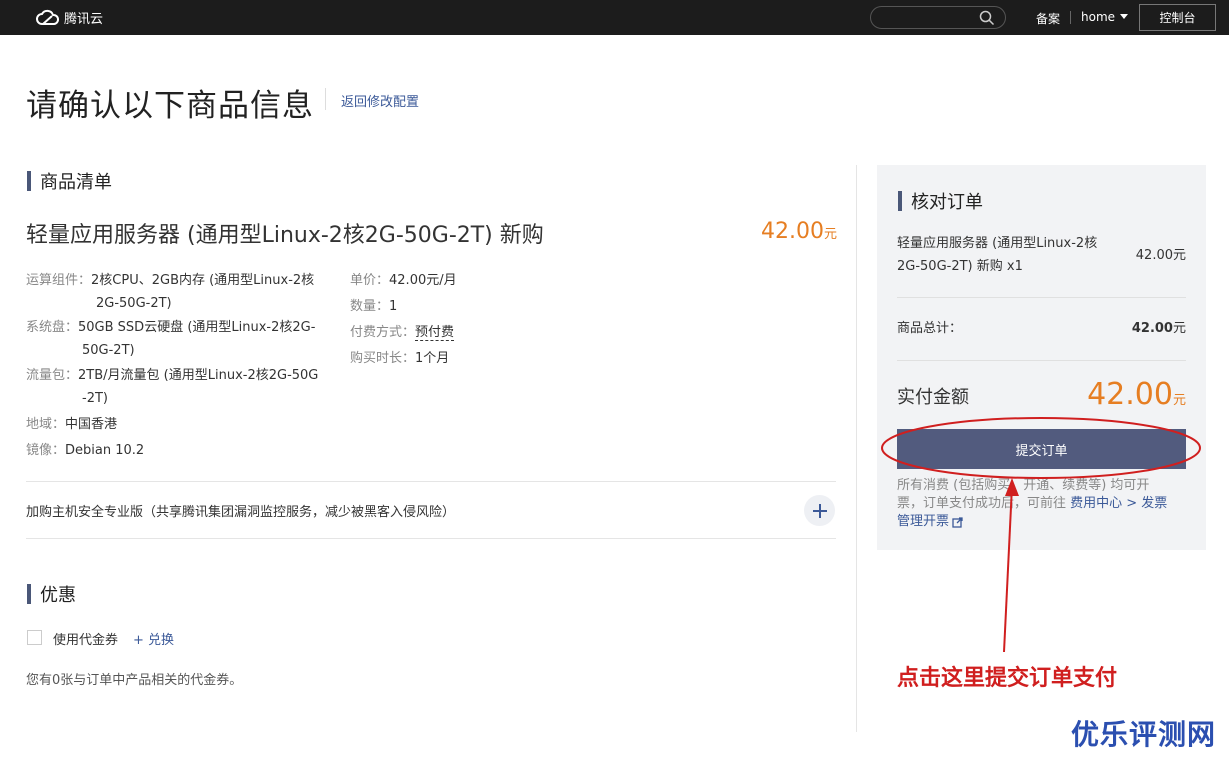 The image size is (1229, 759). I want to click on spec-label: 镜像：, so click(46, 450).